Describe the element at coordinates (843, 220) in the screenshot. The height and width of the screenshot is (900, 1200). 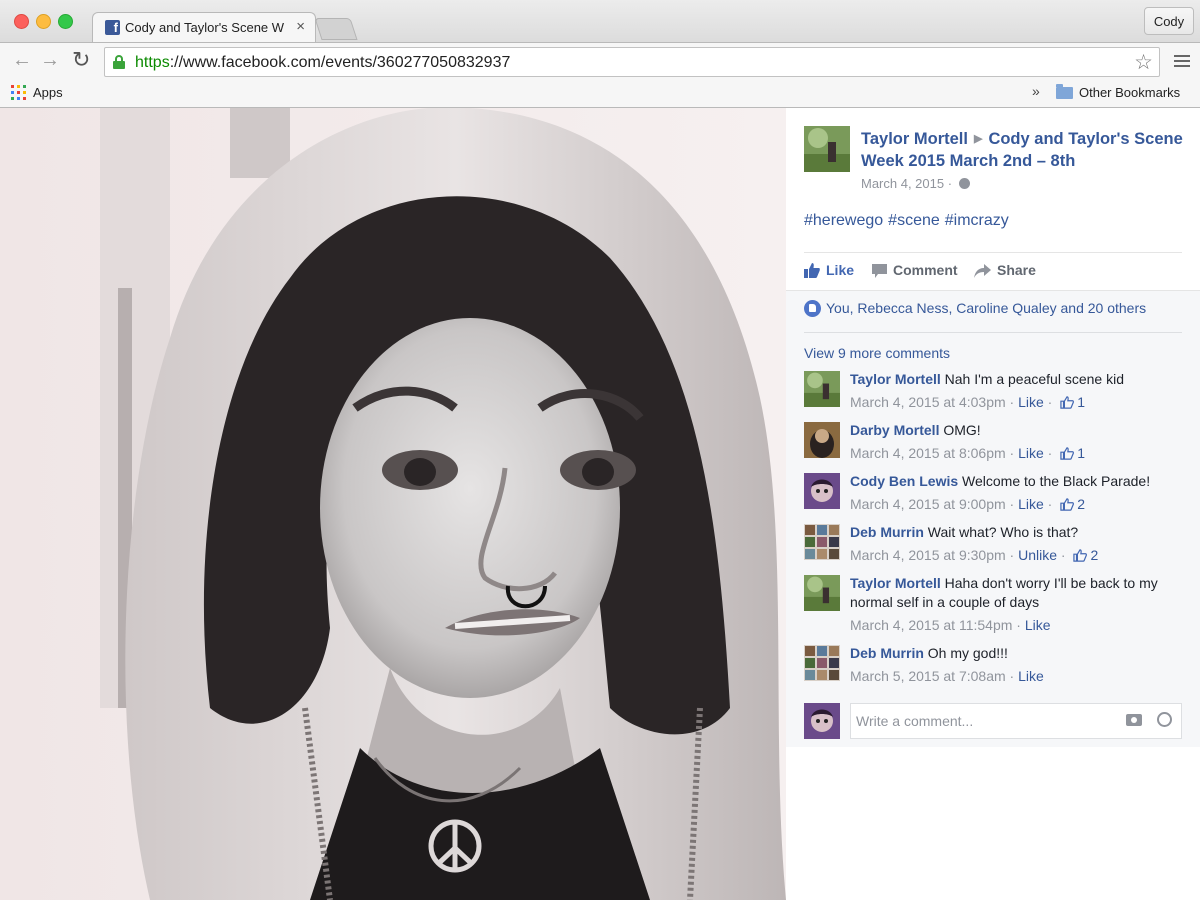
I see `hashtag-link: #herewego` at that location.